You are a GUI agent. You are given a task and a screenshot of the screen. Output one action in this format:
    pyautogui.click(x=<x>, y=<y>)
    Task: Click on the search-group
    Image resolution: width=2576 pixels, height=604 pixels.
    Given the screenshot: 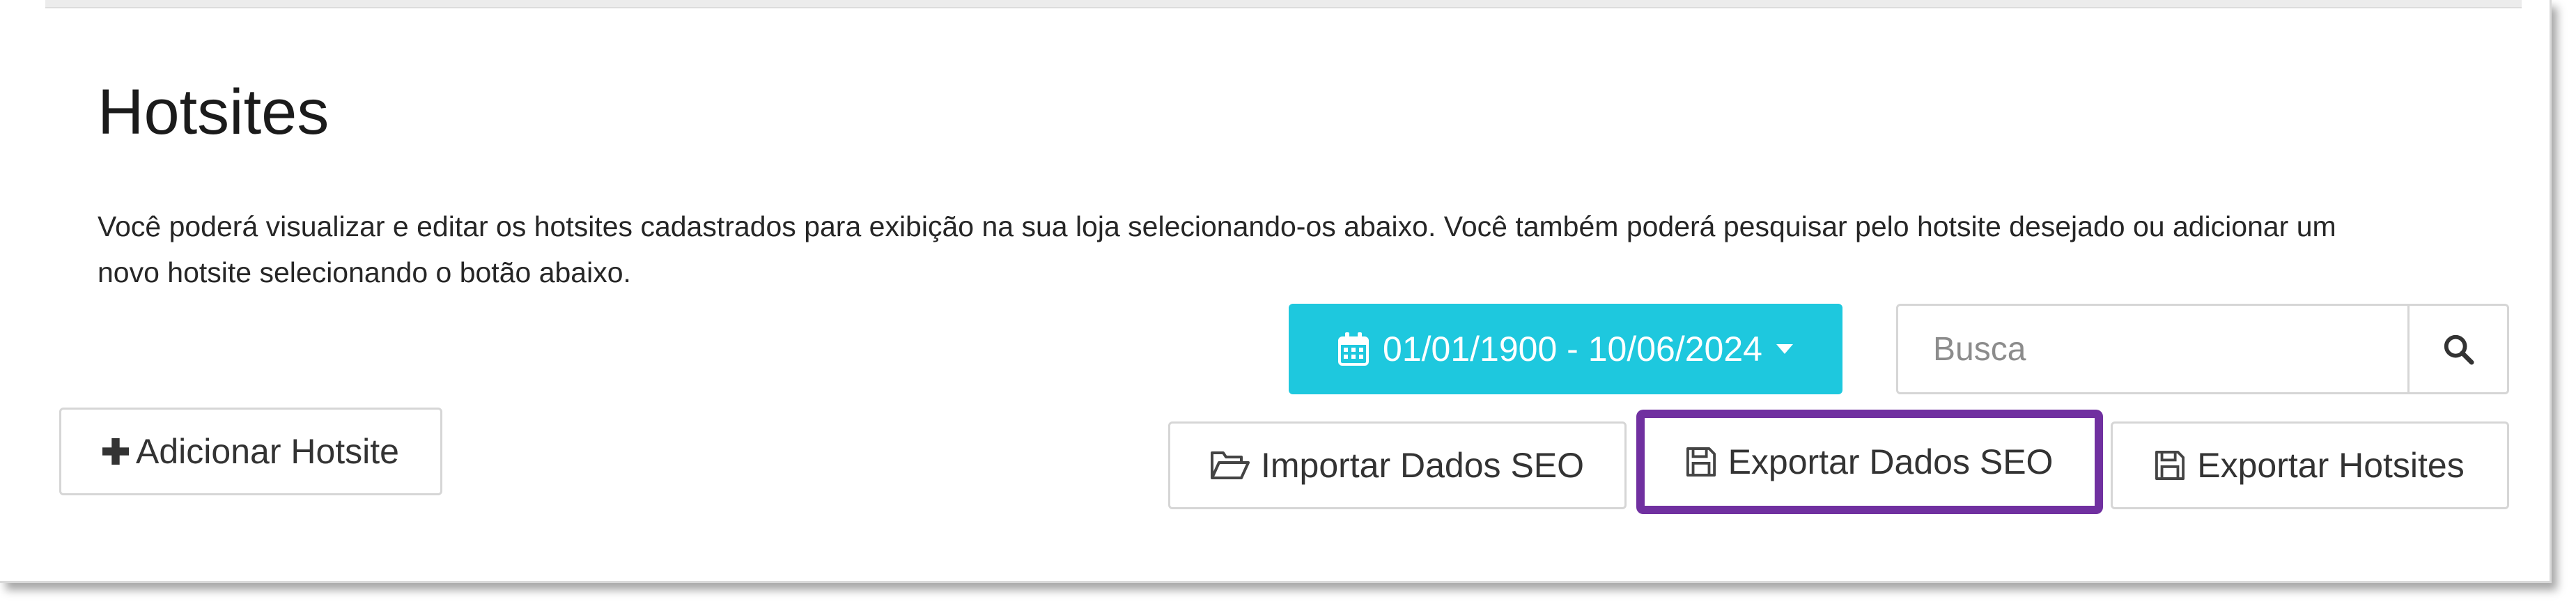 What is the action you would take?
    pyautogui.click(x=2202, y=349)
    